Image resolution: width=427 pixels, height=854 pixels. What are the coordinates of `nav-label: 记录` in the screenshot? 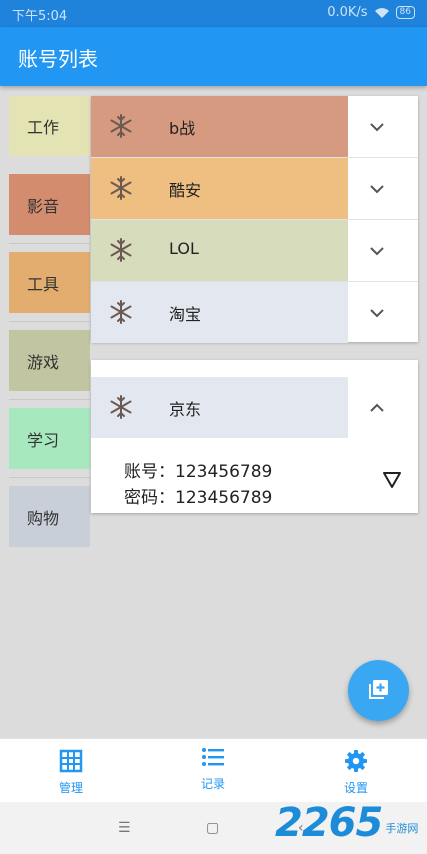 It's located at (212, 784).